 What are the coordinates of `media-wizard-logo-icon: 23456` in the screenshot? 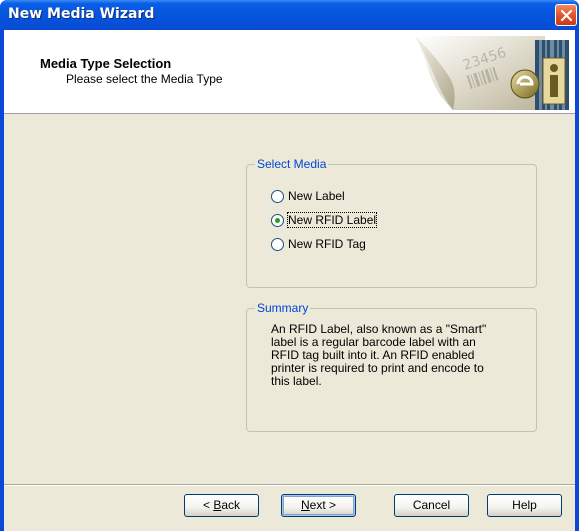 It's located at (492, 73).